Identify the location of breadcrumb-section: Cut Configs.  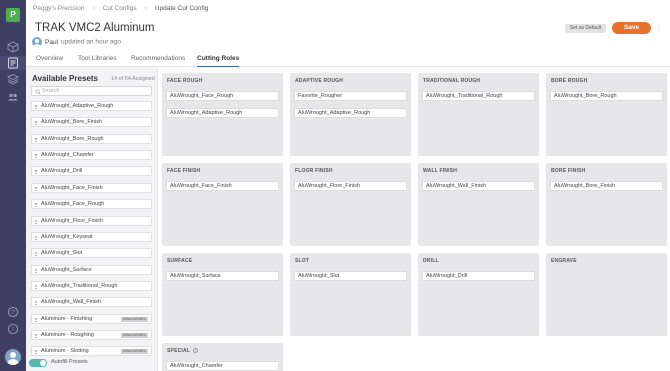
(120, 8).